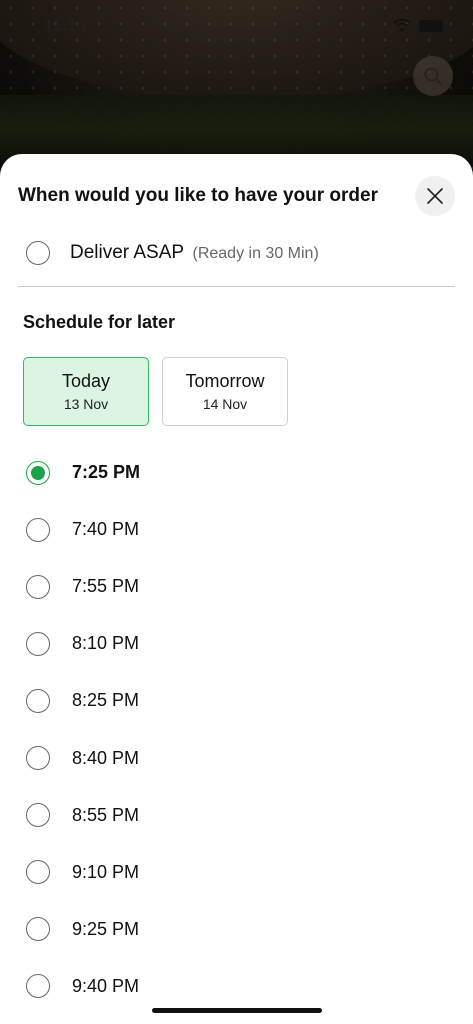 This screenshot has height=1024, width=473. I want to click on divider, so click(236, 286).